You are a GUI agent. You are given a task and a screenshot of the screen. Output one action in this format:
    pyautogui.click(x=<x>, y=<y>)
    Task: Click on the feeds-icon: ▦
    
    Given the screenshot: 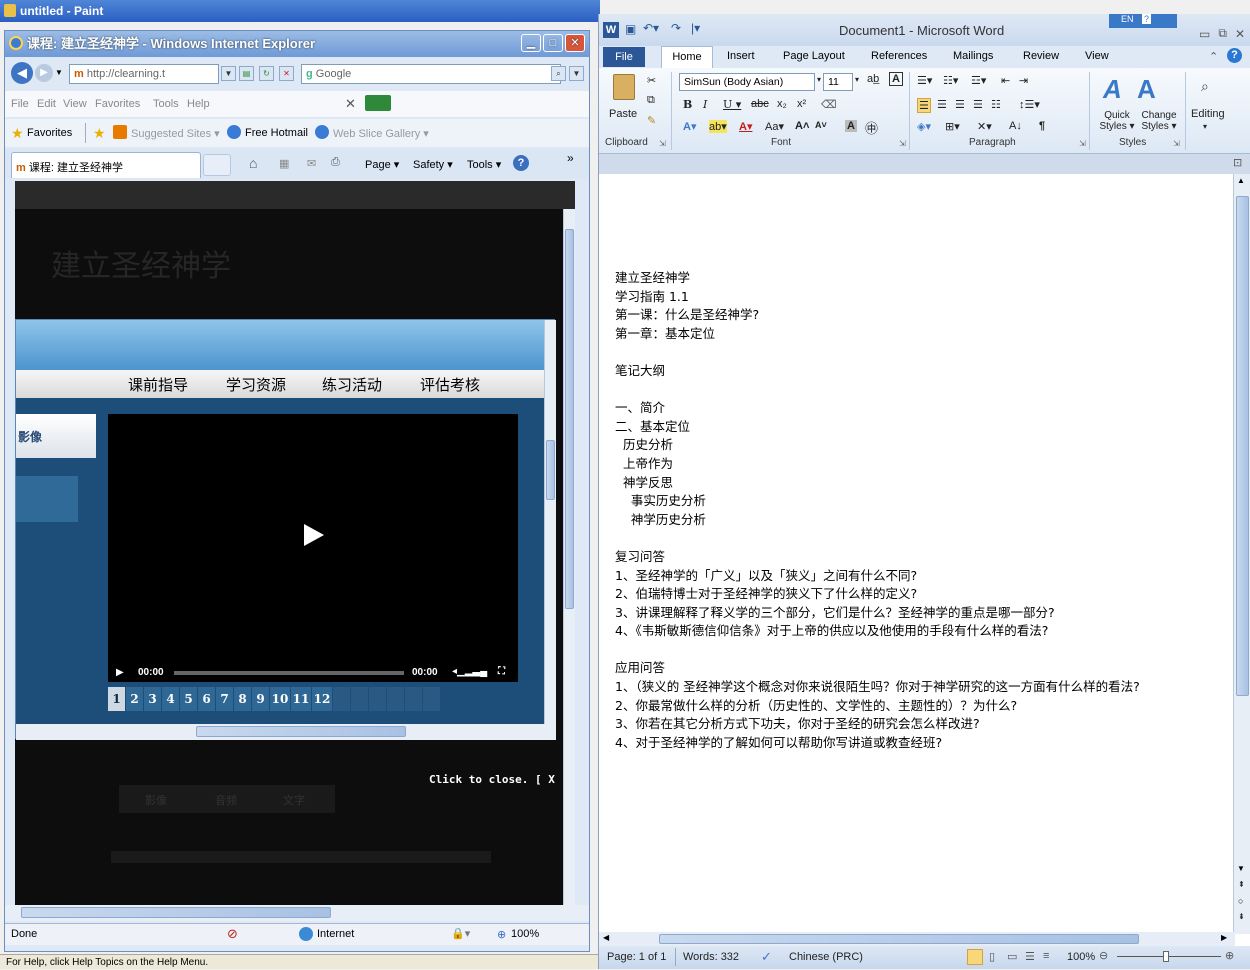 What is the action you would take?
    pyautogui.click(x=284, y=163)
    